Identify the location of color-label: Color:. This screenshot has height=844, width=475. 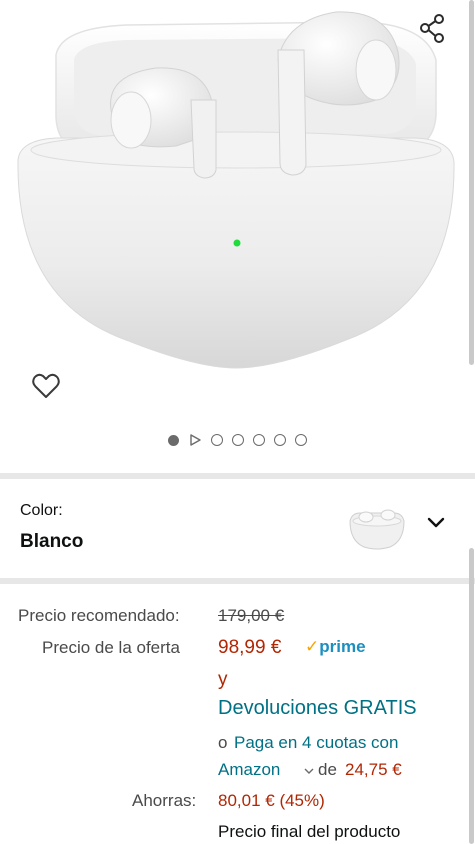
(41, 510).